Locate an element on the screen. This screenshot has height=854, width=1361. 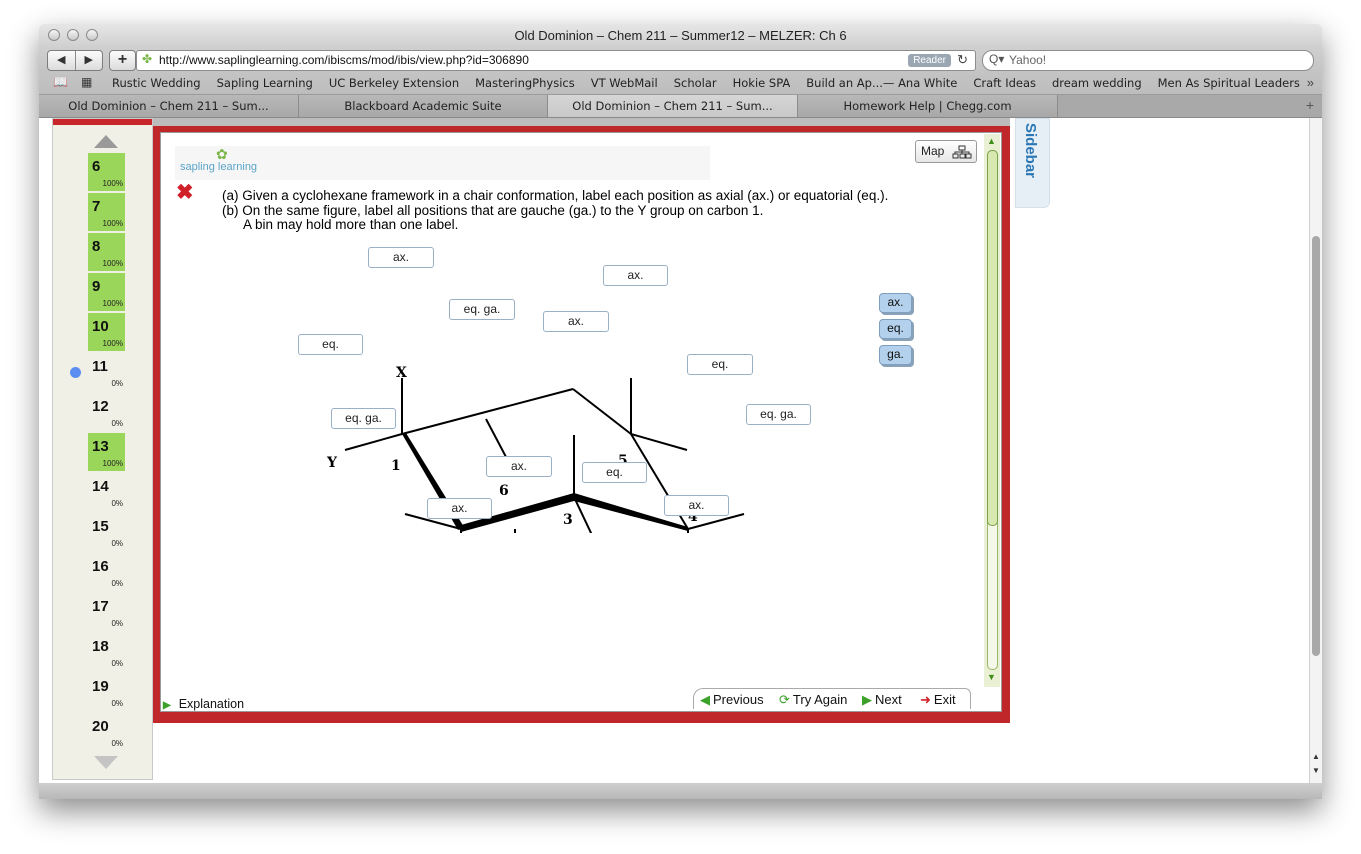
question-number: 18 is located at coordinates (100, 646).